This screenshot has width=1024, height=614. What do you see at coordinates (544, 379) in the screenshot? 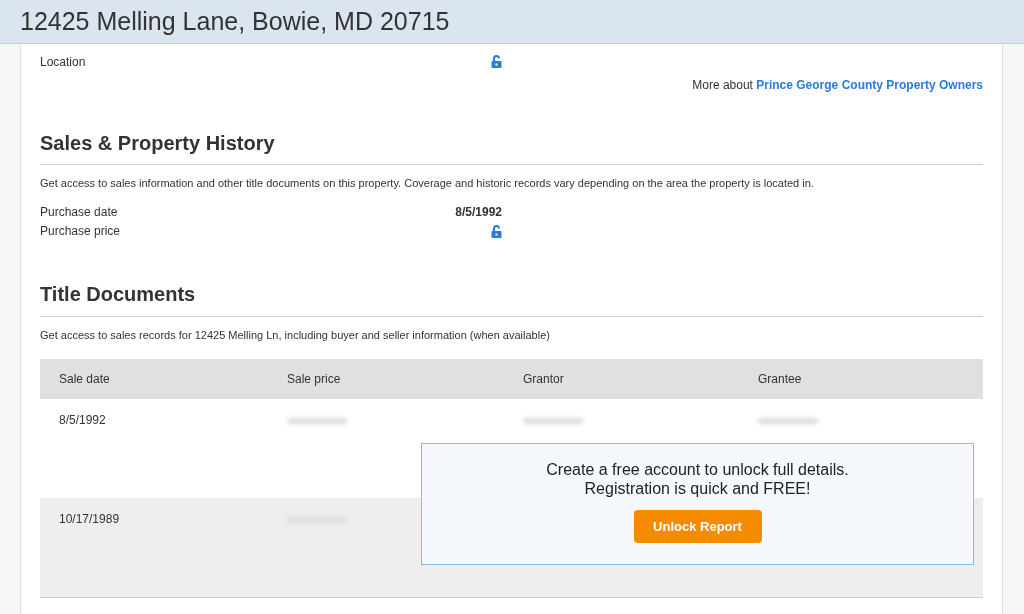
I see `column-header: Grantor` at bounding box center [544, 379].